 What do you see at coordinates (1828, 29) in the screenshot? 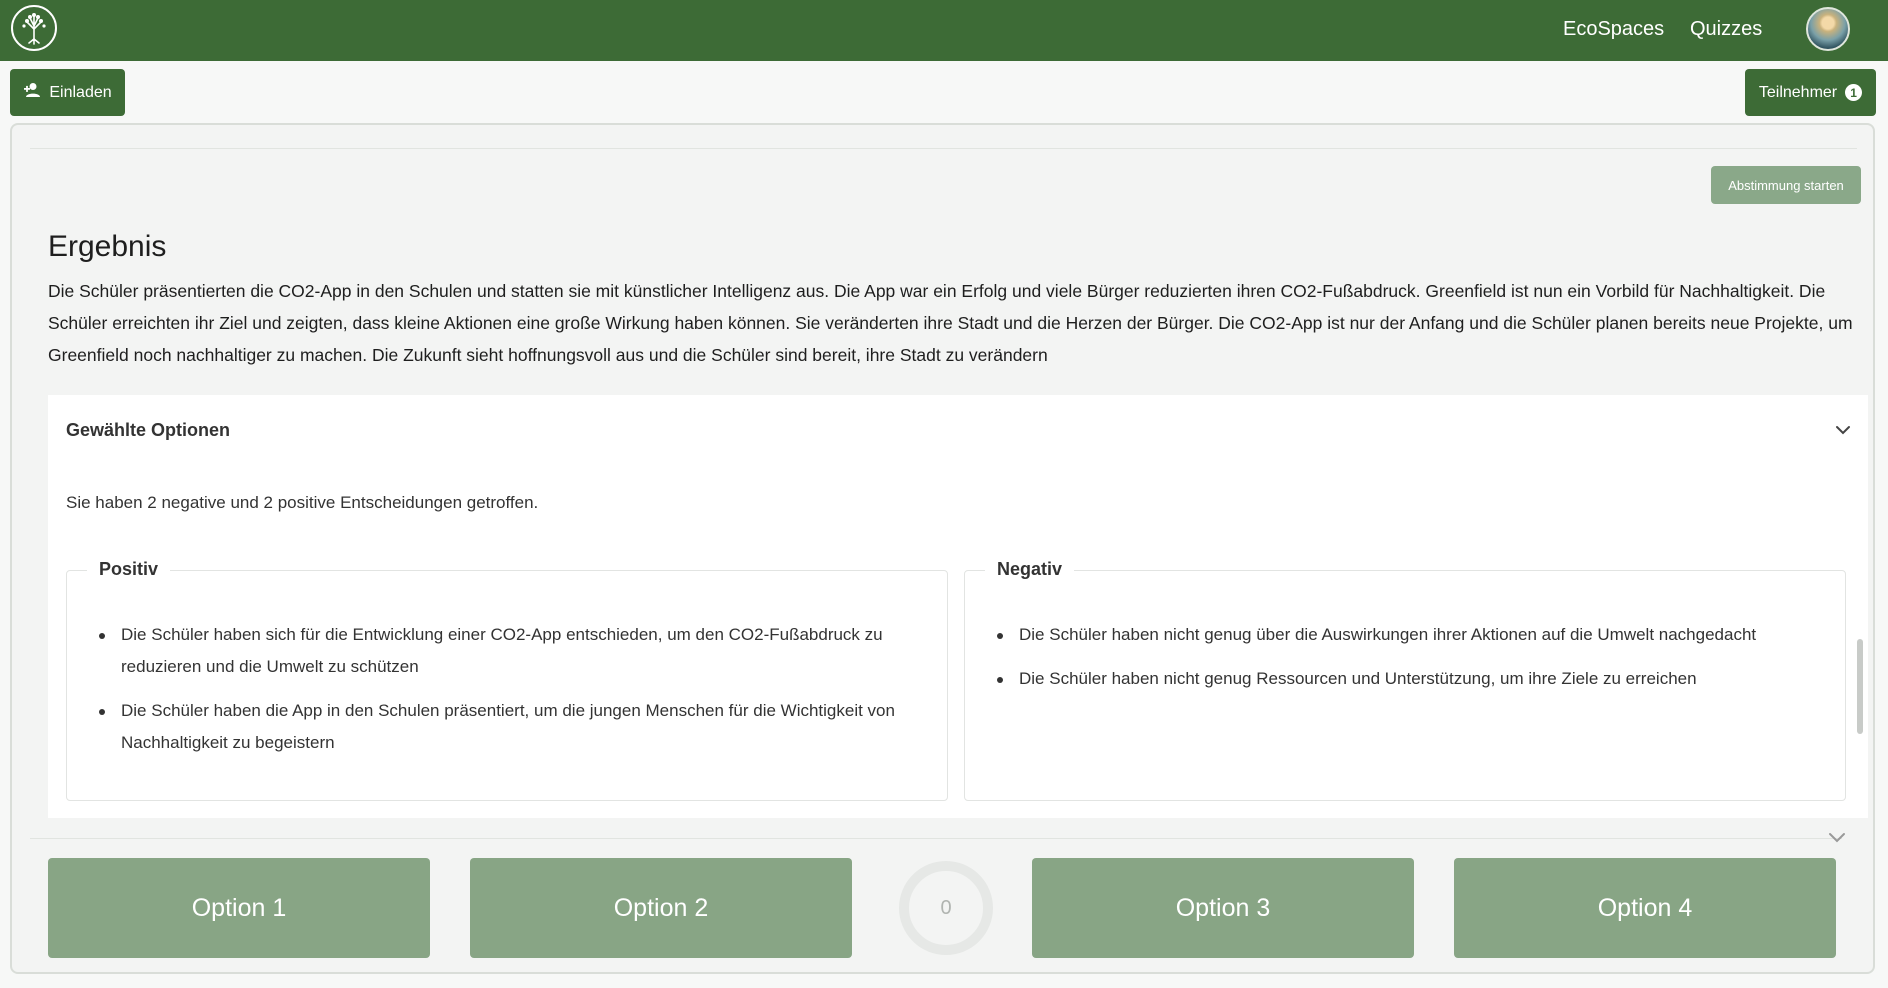
I see `user-avatar` at bounding box center [1828, 29].